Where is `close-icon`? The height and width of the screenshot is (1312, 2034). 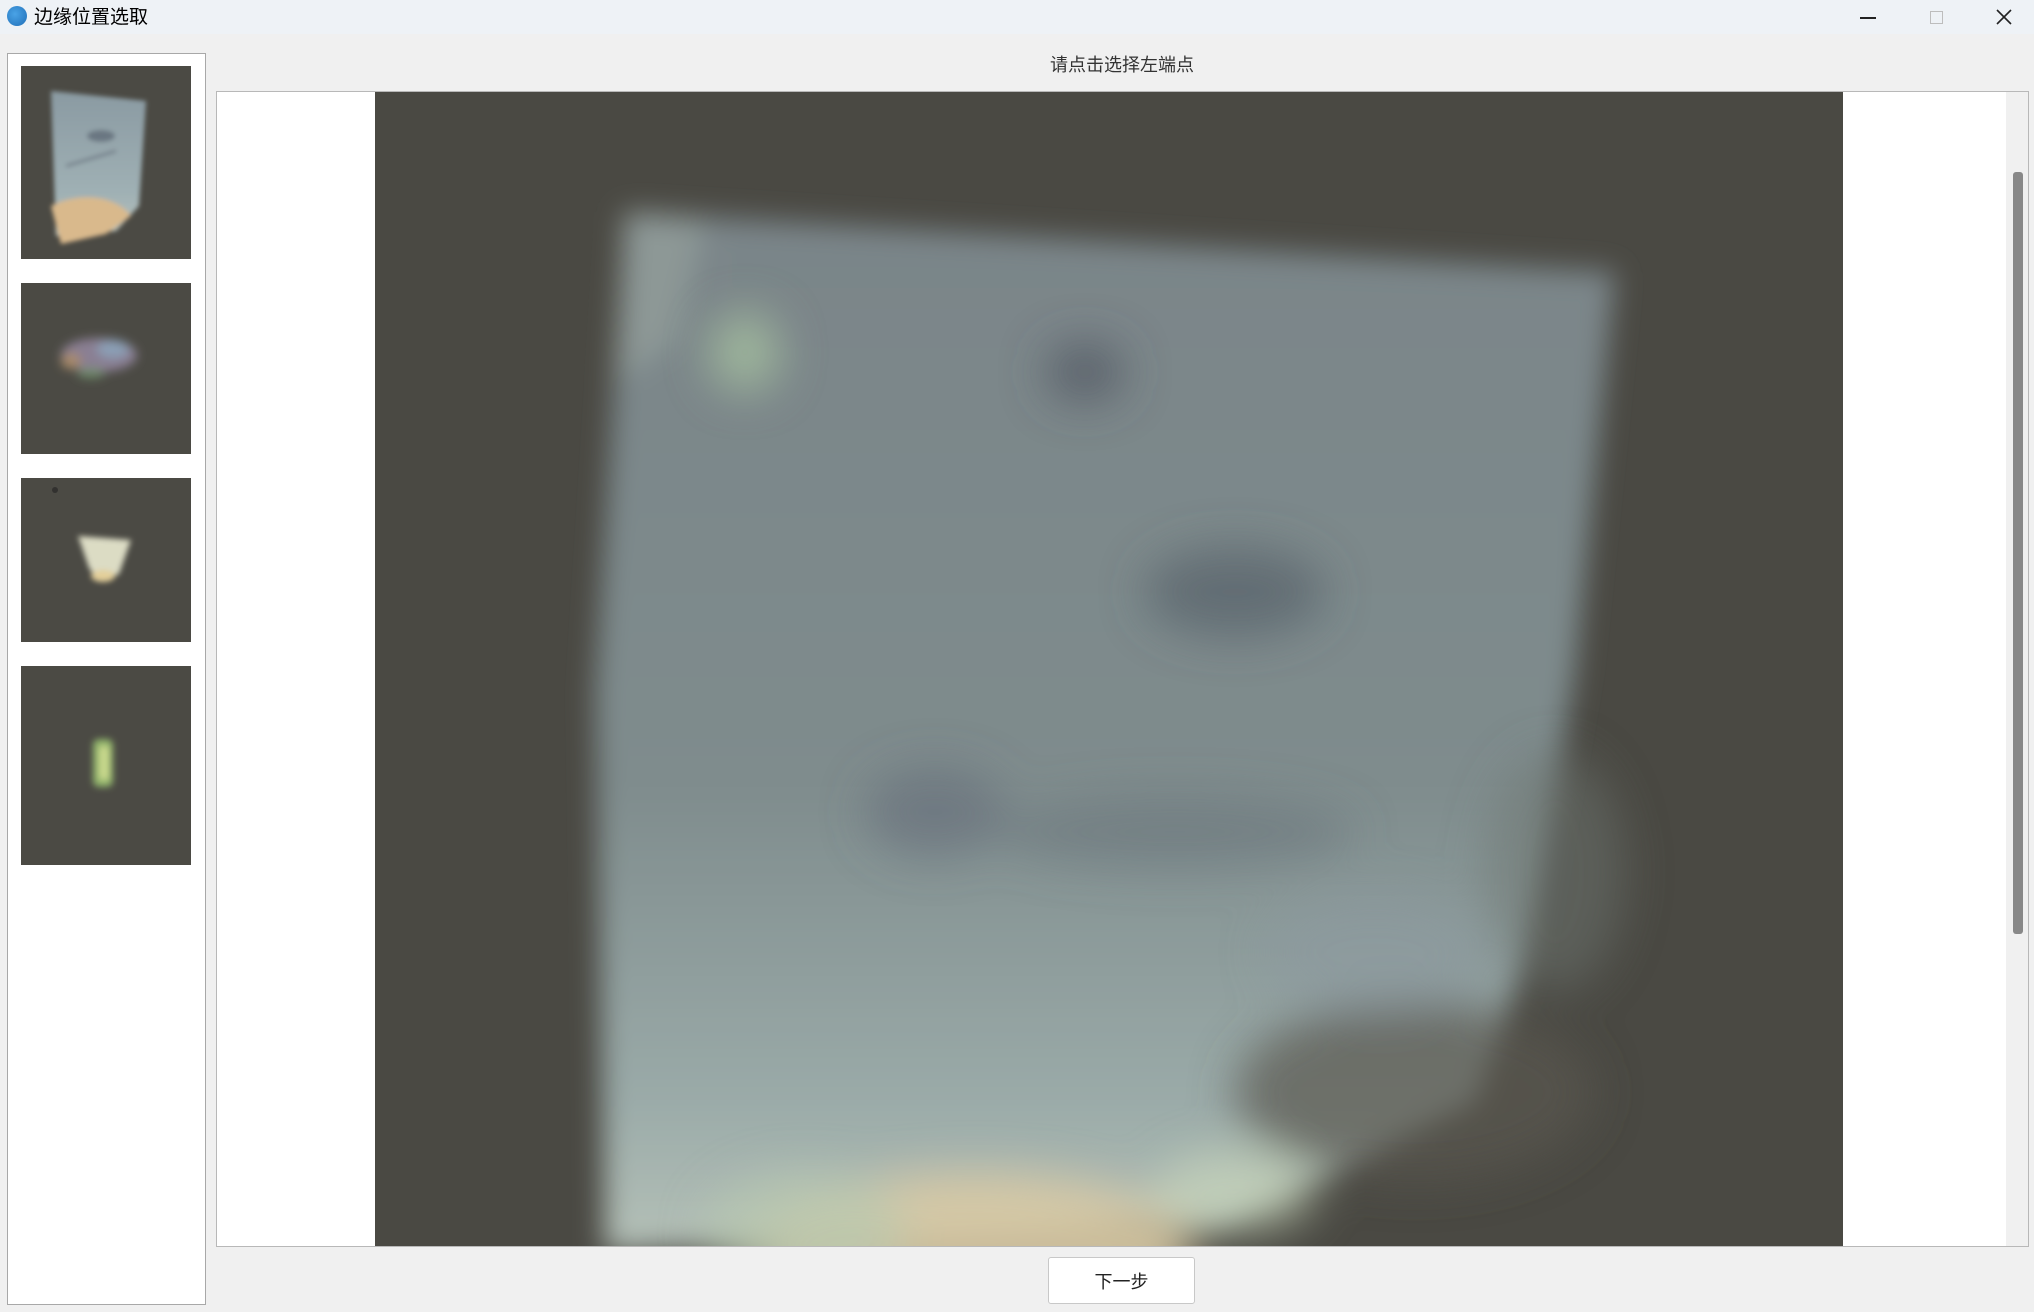
close-icon is located at coordinates (2004, 17).